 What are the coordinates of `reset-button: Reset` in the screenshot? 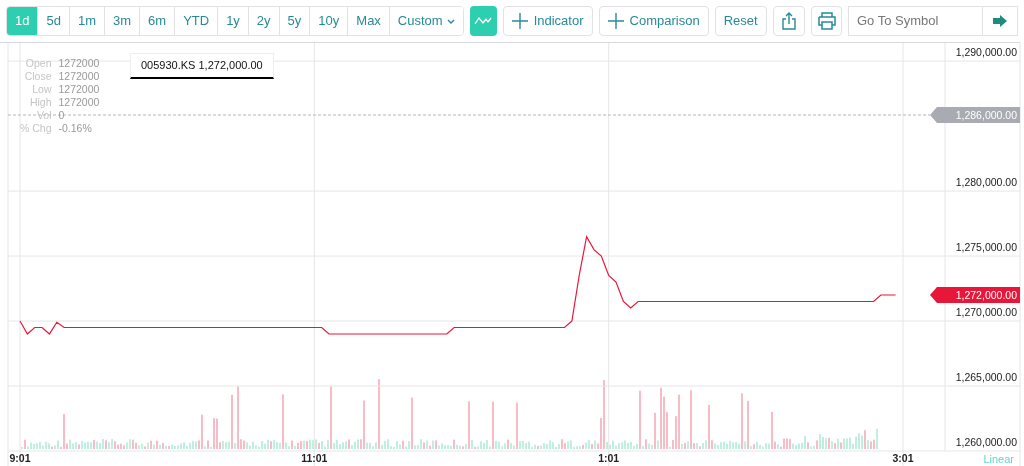 It's located at (740, 21).